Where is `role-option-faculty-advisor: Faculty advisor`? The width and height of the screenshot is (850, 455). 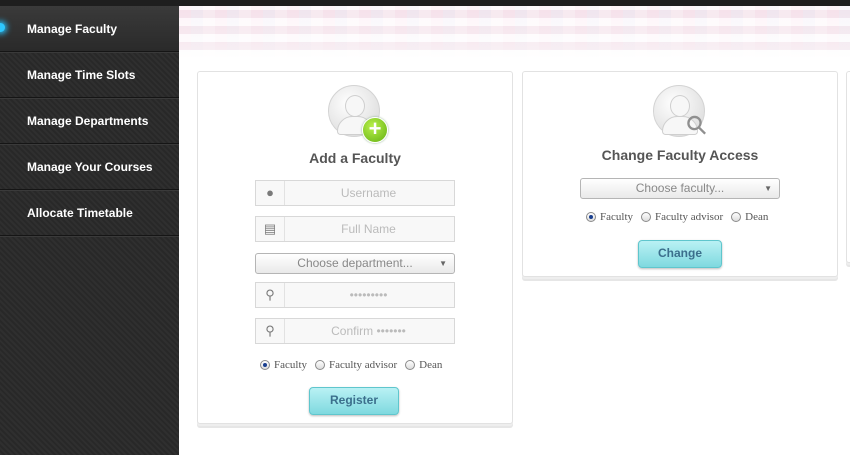 role-option-faculty-advisor: Faculty advisor is located at coordinates (356, 365).